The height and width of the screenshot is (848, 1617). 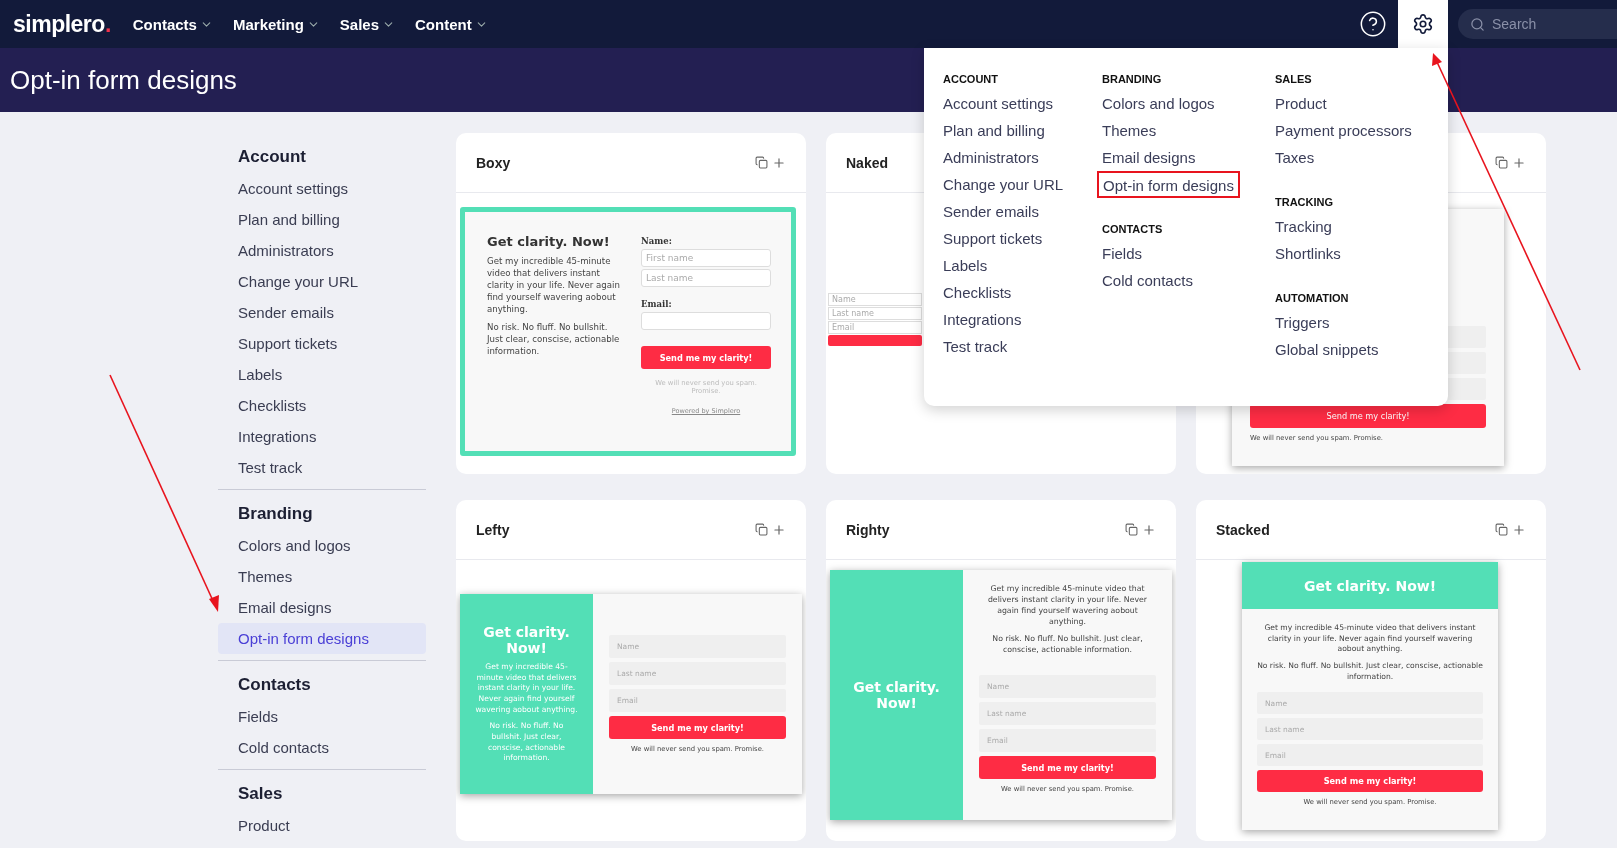 I want to click on menu-item: Checklists, so click(x=977, y=292).